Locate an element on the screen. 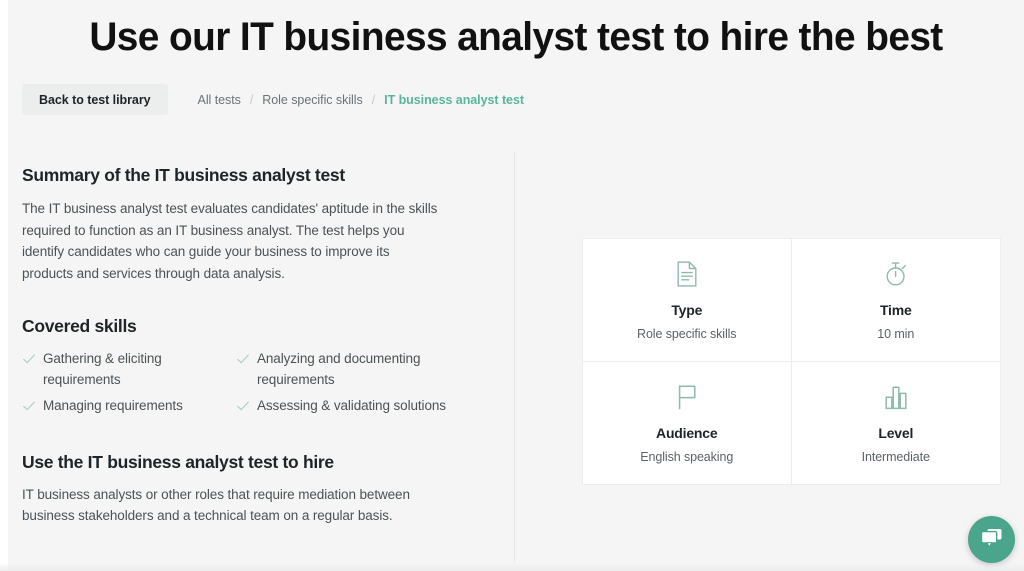 The image size is (1024, 571). bar-chart-icon is located at coordinates (896, 397).